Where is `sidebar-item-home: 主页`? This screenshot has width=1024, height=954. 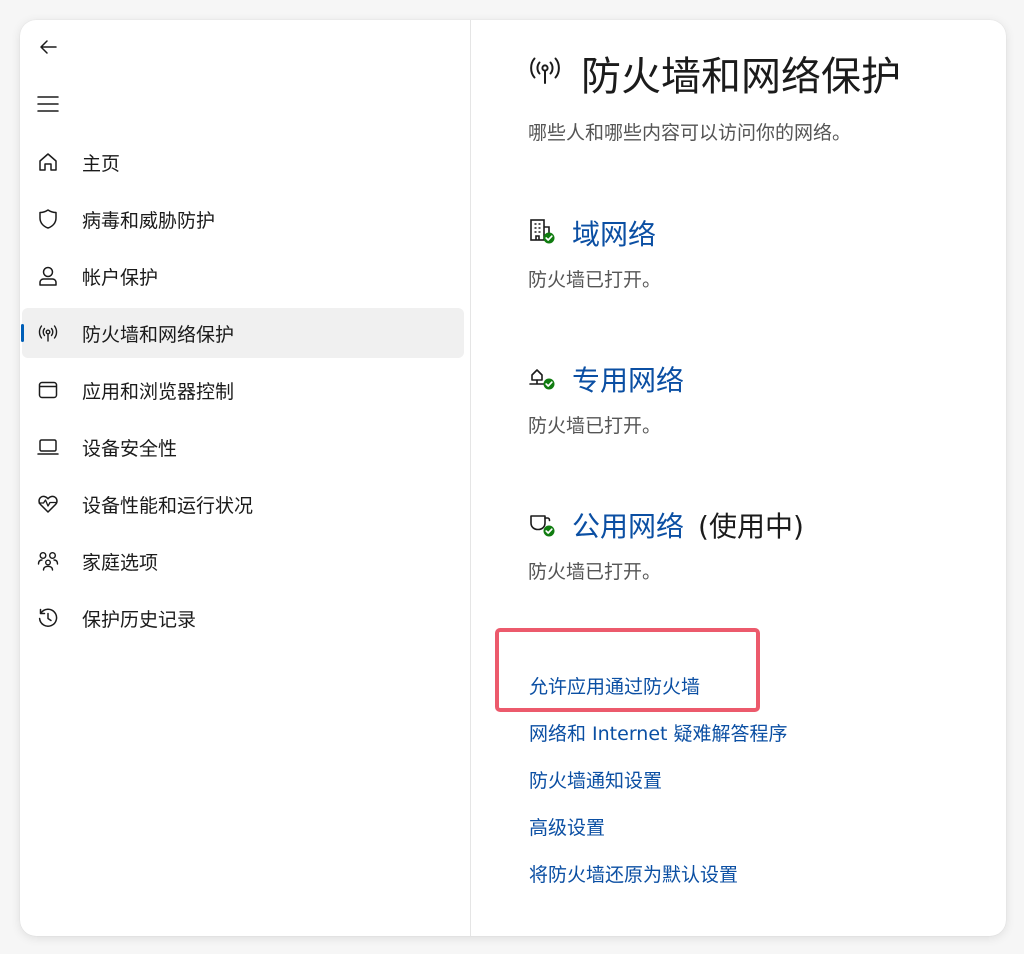
sidebar-item-home: 主页 is located at coordinates (243, 162).